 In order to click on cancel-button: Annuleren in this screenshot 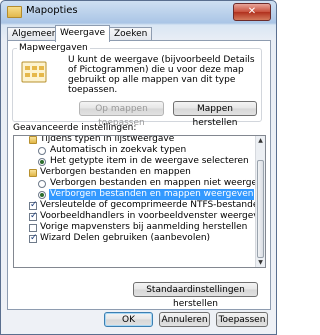, I will do `click(184, 319)`.